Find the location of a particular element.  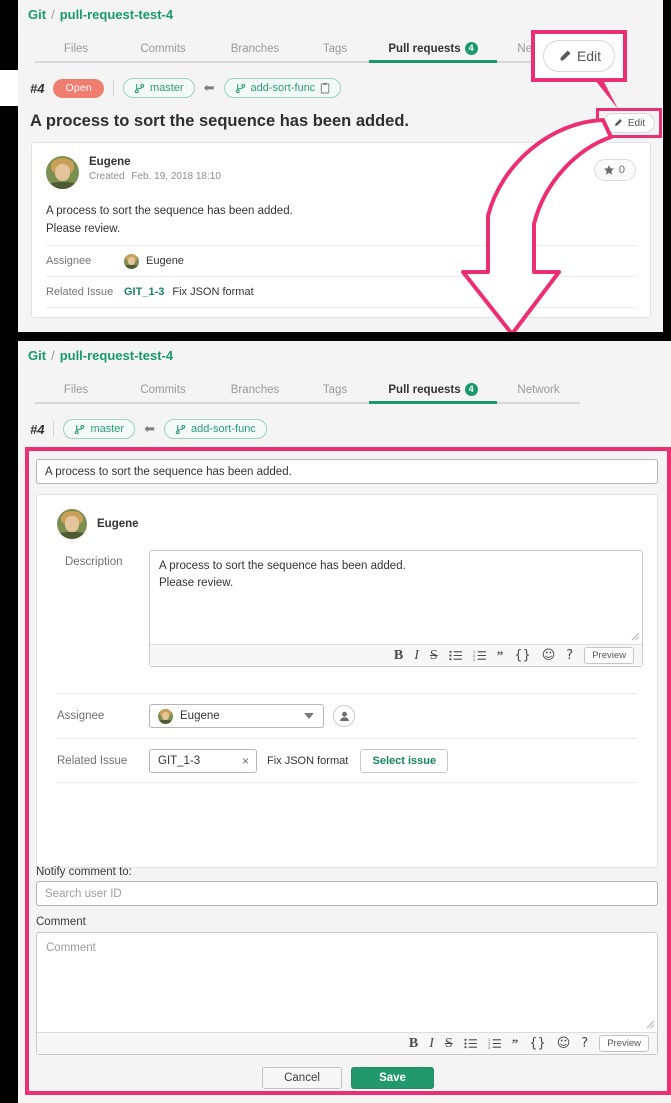

curved-down-arrow-icon is located at coordinates (537, 227).